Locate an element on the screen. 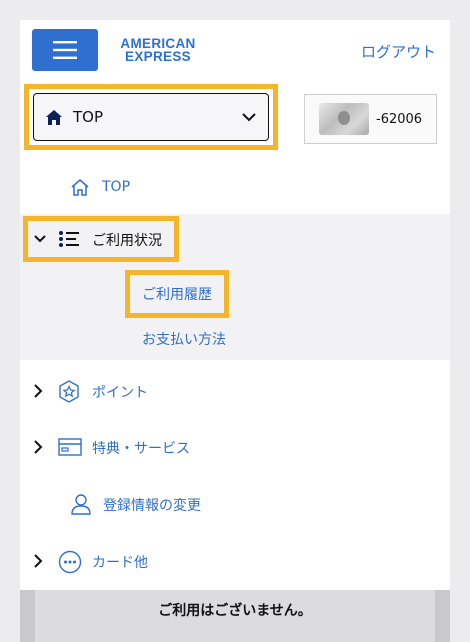 The height and width of the screenshot is (642, 470). card-number-suffix: -62006 is located at coordinates (399, 119).